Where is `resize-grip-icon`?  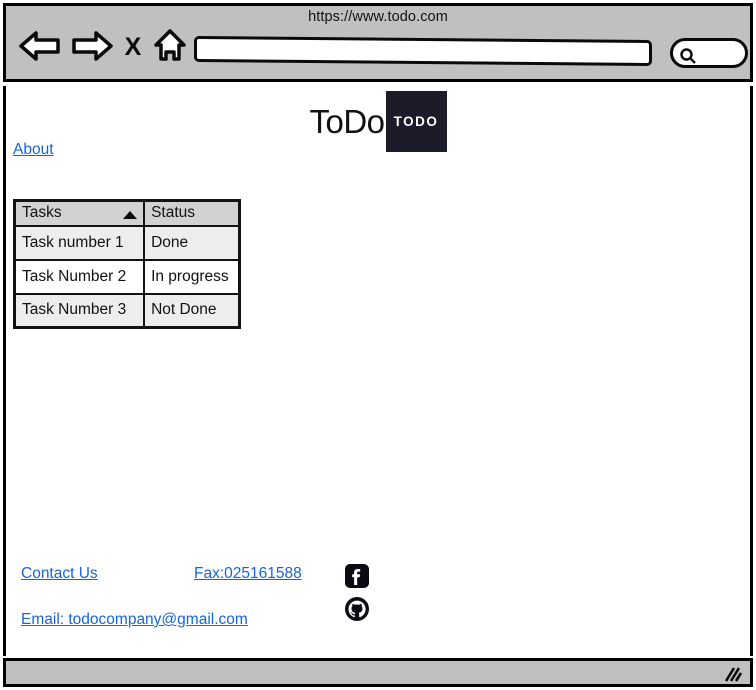 resize-grip-icon is located at coordinates (731, 677).